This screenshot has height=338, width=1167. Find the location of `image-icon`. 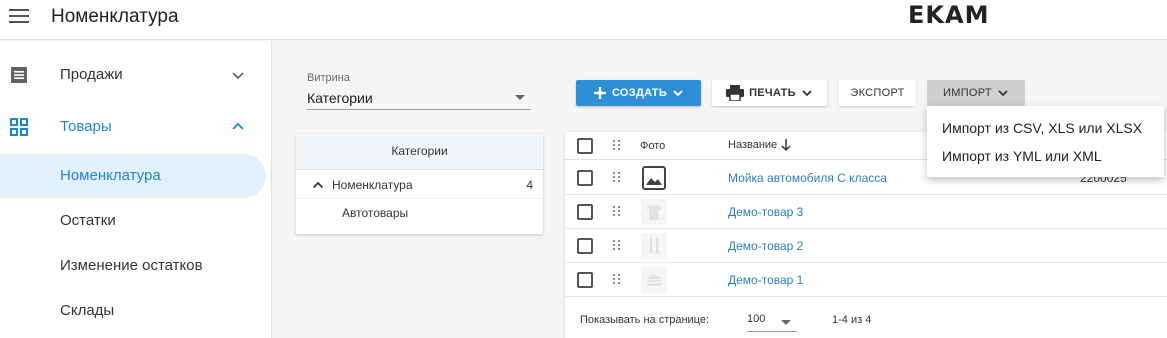

image-icon is located at coordinates (654, 178).